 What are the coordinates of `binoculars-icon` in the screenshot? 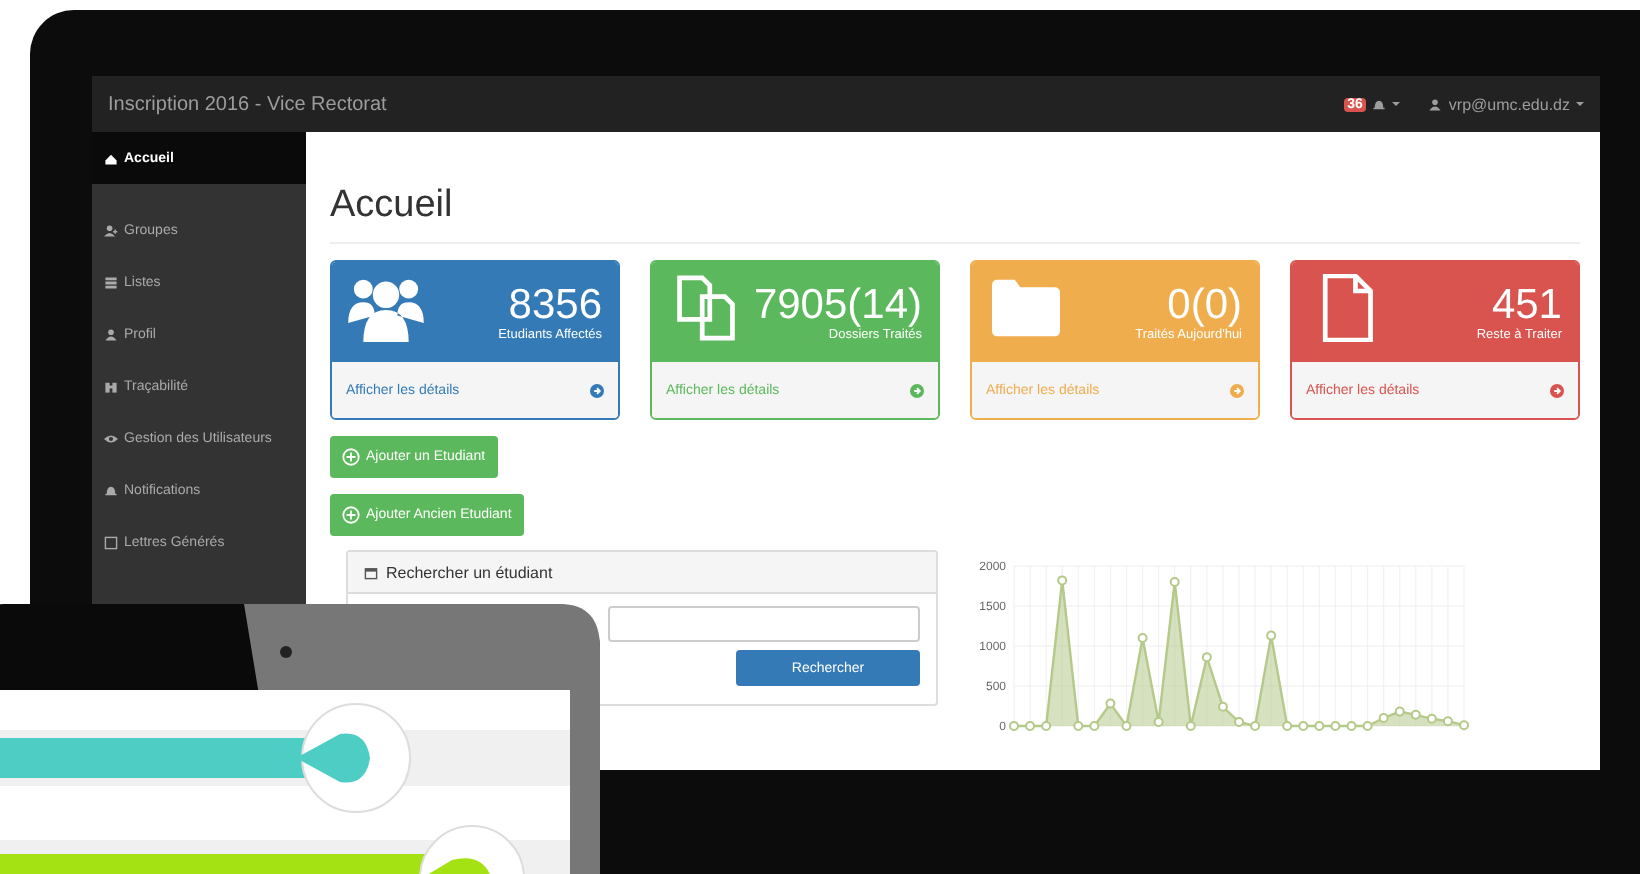 It's located at (111, 386).